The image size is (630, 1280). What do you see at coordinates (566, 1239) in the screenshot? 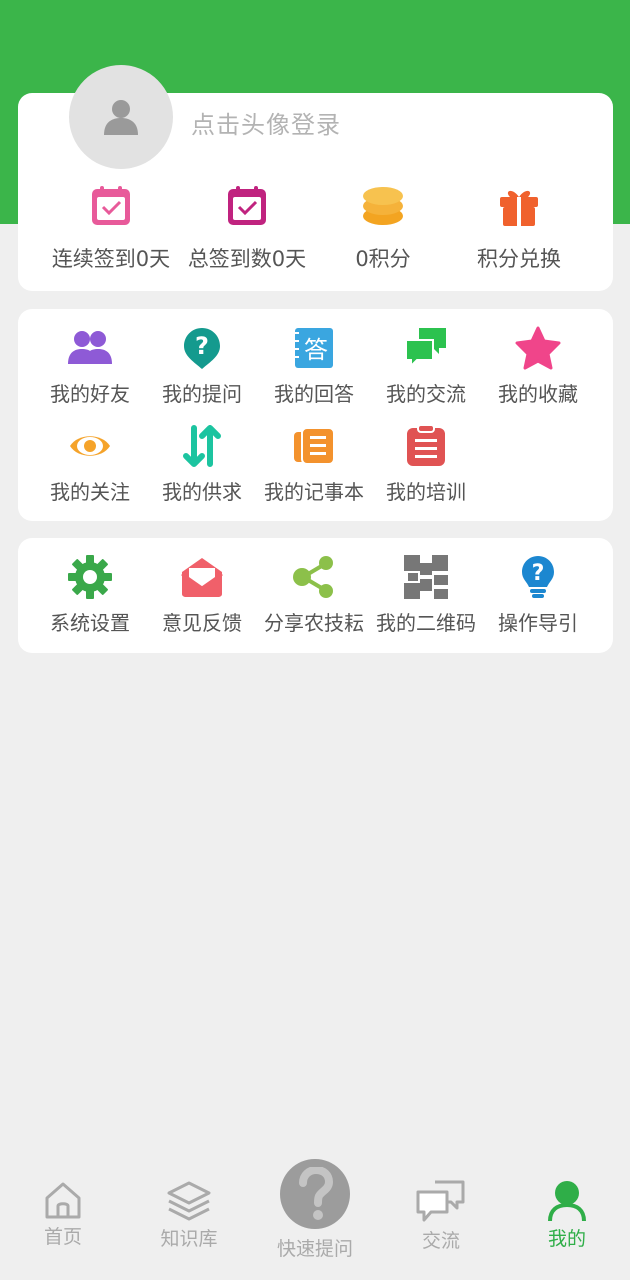
I see `tab-label: 我的` at bounding box center [566, 1239].